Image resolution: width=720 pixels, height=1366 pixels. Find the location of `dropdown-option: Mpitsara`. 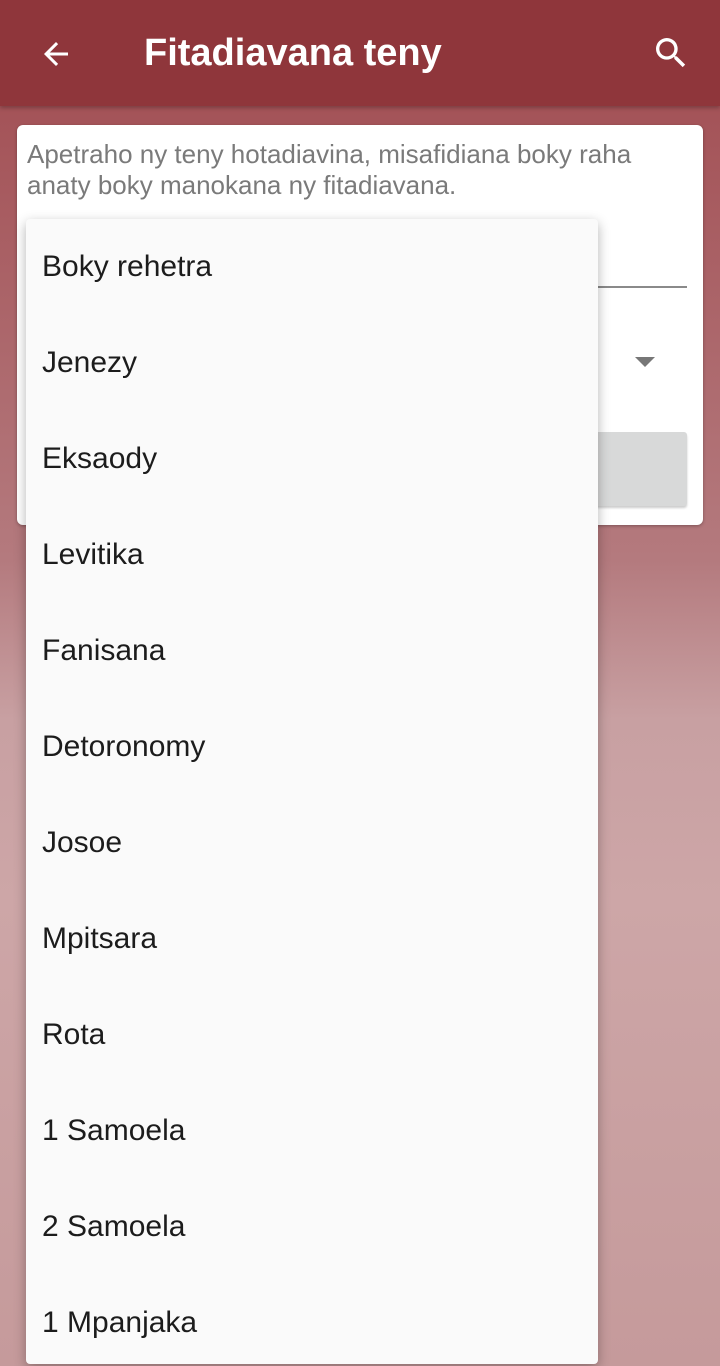

dropdown-option: Mpitsara is located at coordinates (312, 939).